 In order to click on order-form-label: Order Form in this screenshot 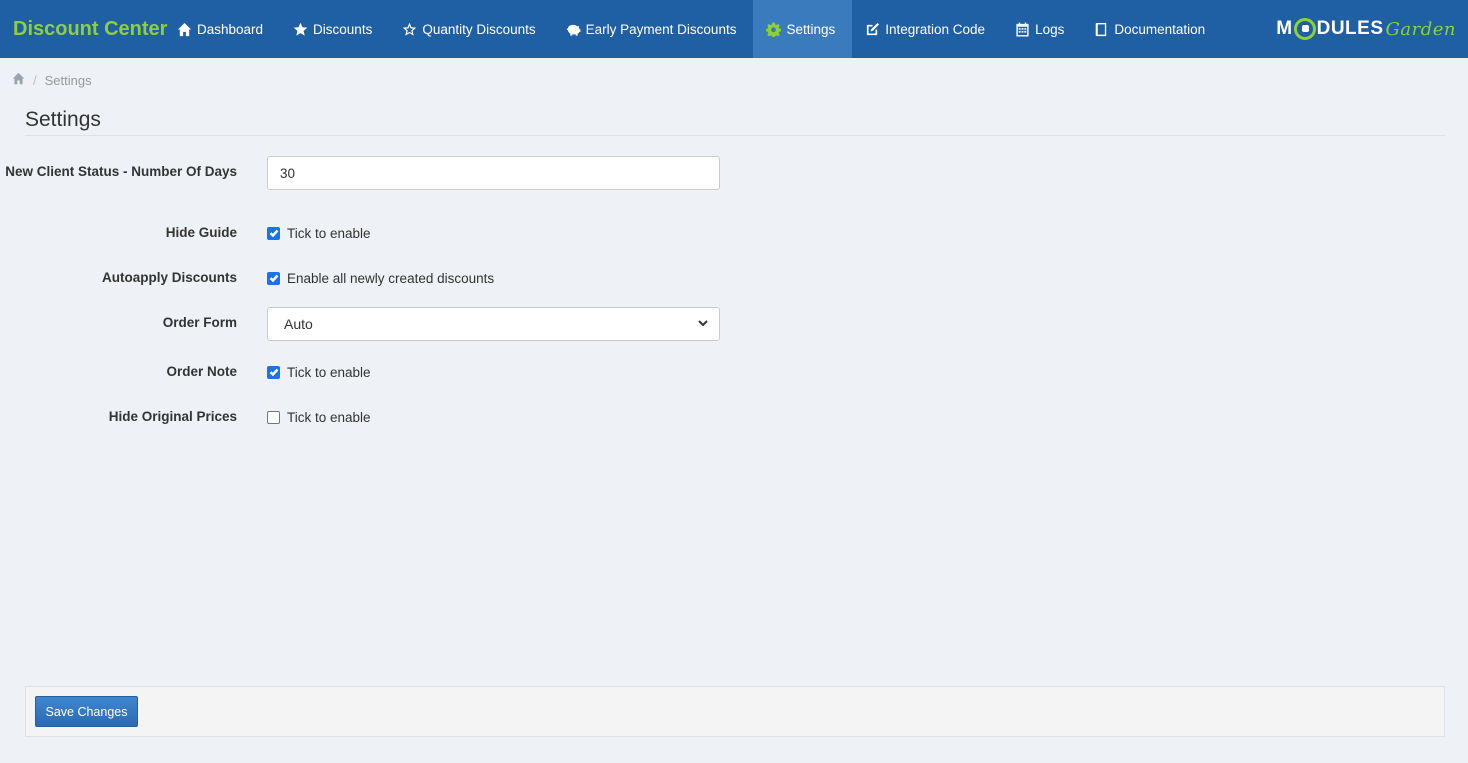, I will do `click(199, 322)`.